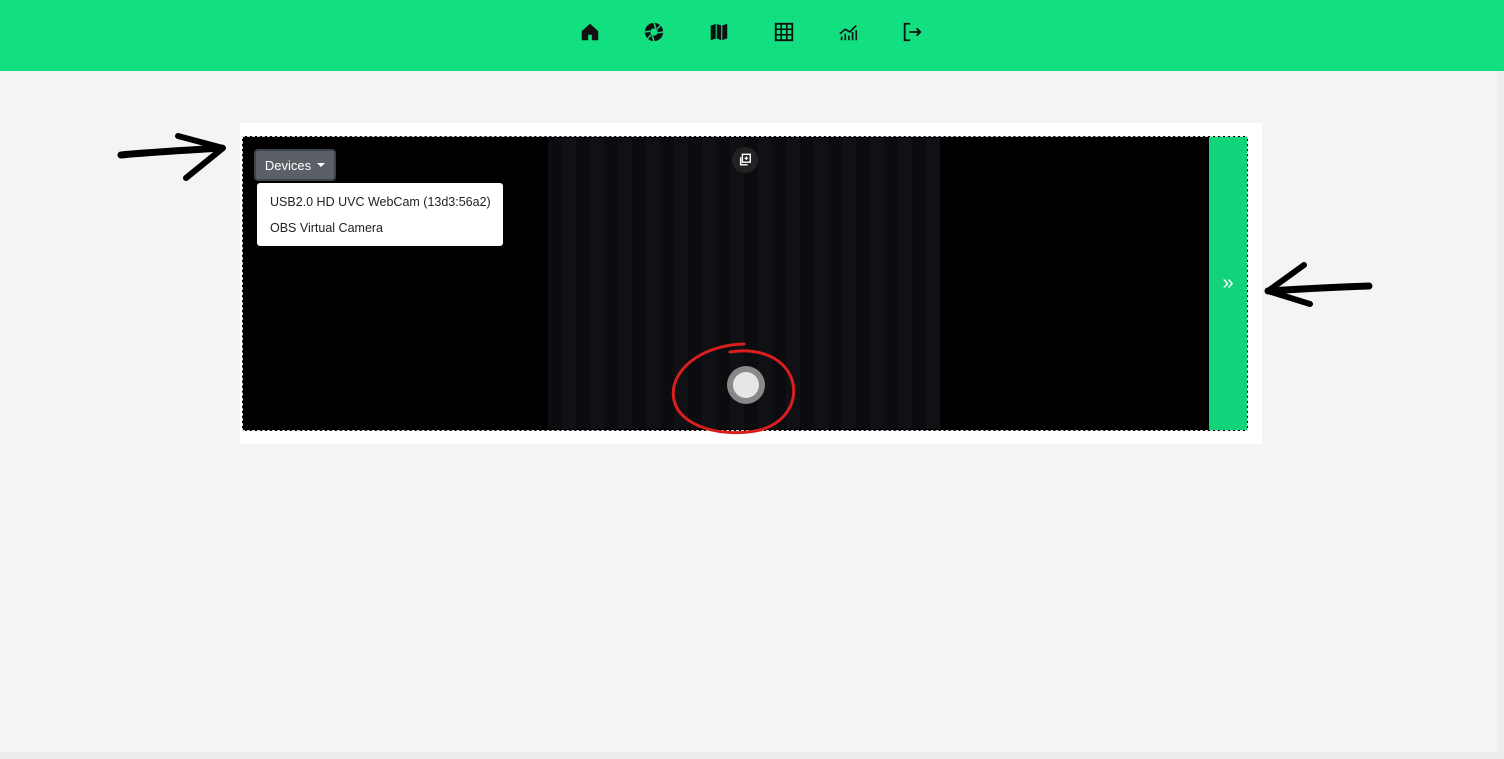  What do you see at coordinates (171, 157) in the screenshot?
I see `arrow-annotation-left` at bounding box center [171, 157].